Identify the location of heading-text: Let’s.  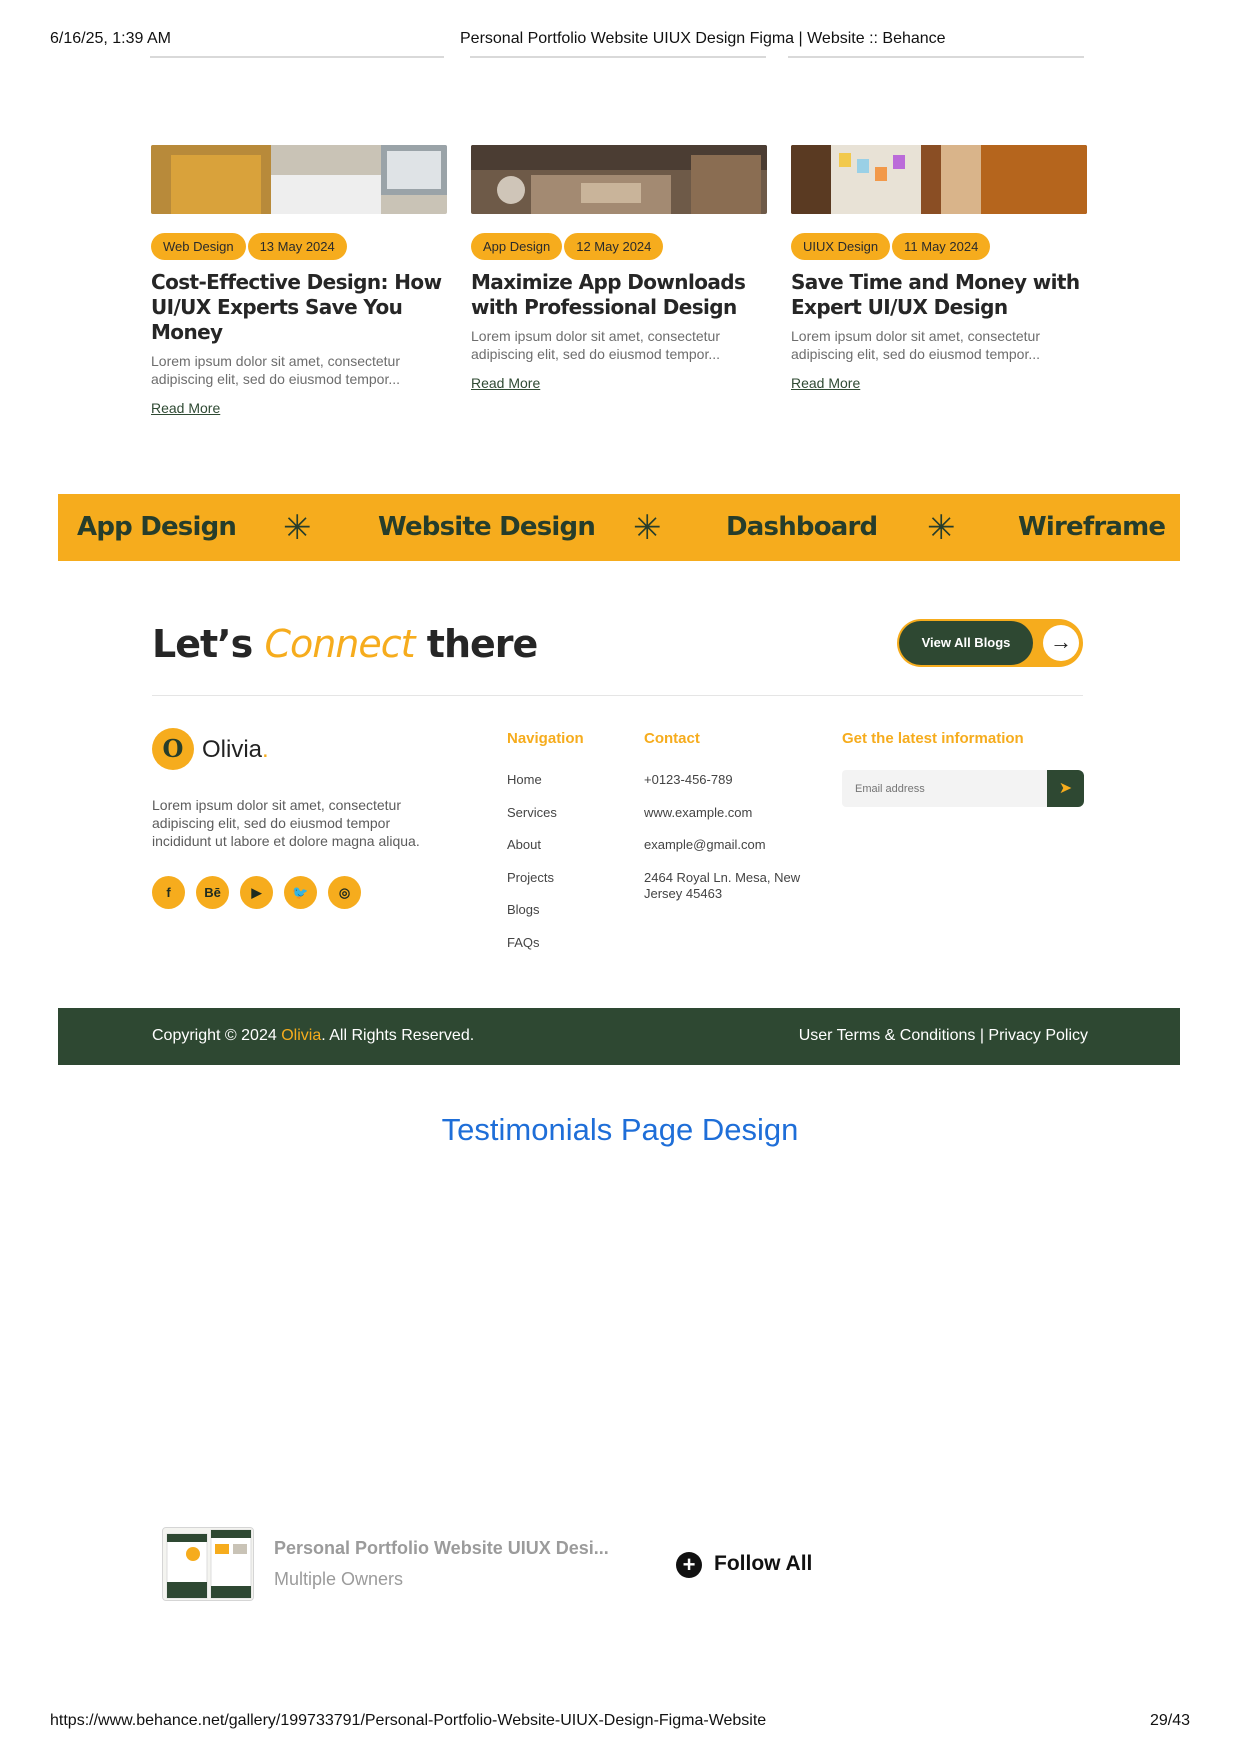
(208, 644).